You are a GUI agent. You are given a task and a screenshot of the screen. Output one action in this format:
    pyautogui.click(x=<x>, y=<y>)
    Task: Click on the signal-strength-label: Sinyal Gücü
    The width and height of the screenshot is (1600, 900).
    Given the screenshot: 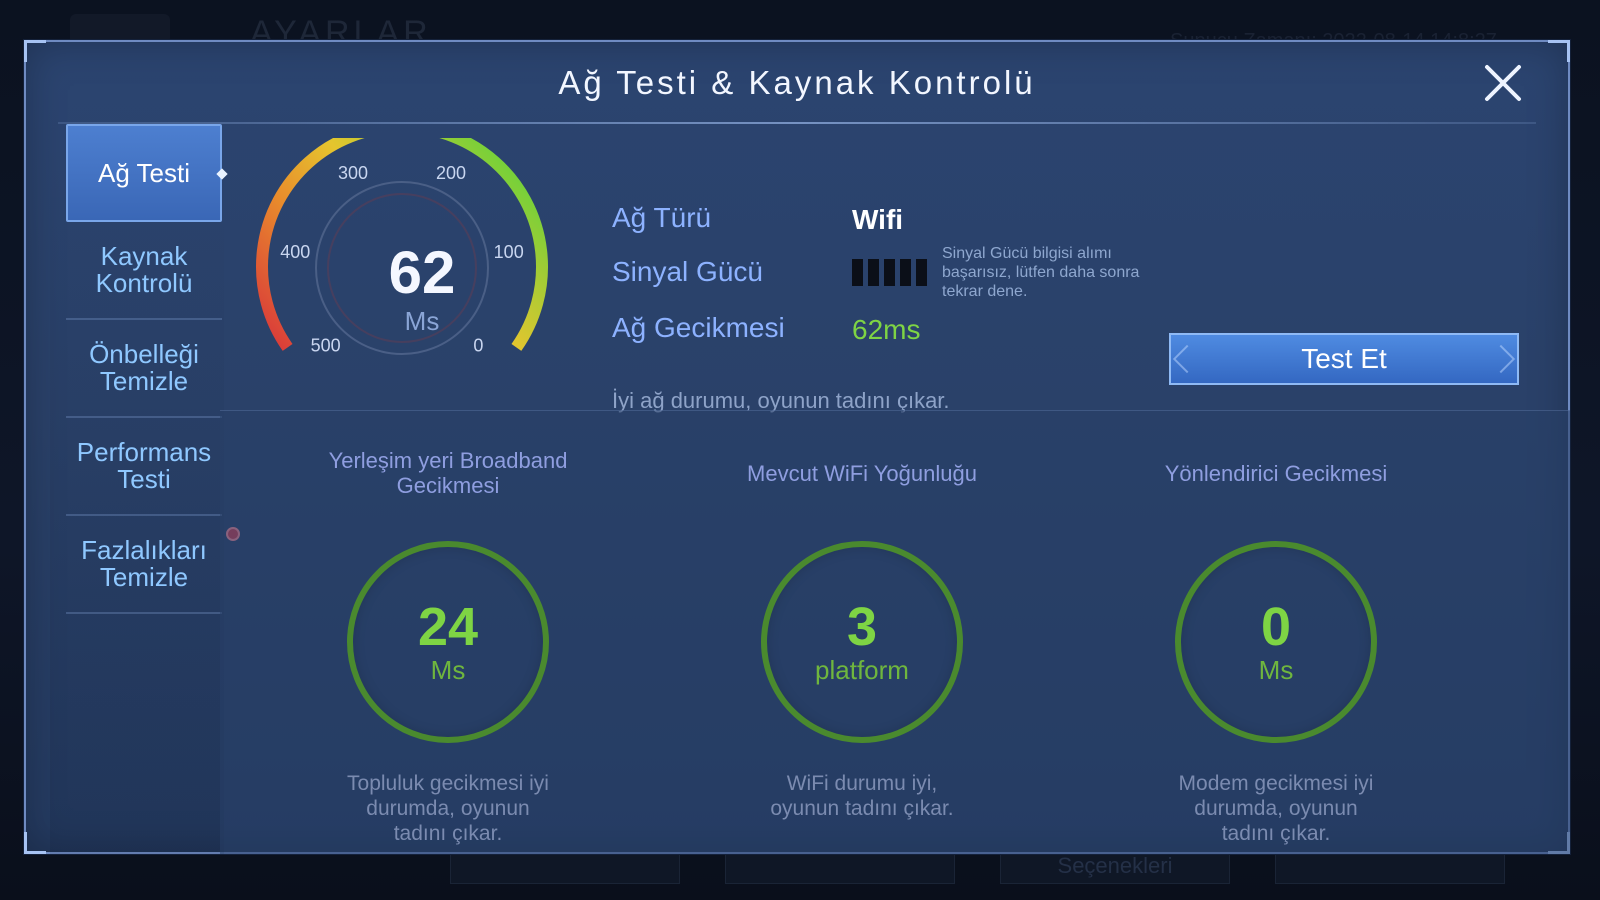 What is the action you would take?
    pyautogui.click(x=687, y=271)
    